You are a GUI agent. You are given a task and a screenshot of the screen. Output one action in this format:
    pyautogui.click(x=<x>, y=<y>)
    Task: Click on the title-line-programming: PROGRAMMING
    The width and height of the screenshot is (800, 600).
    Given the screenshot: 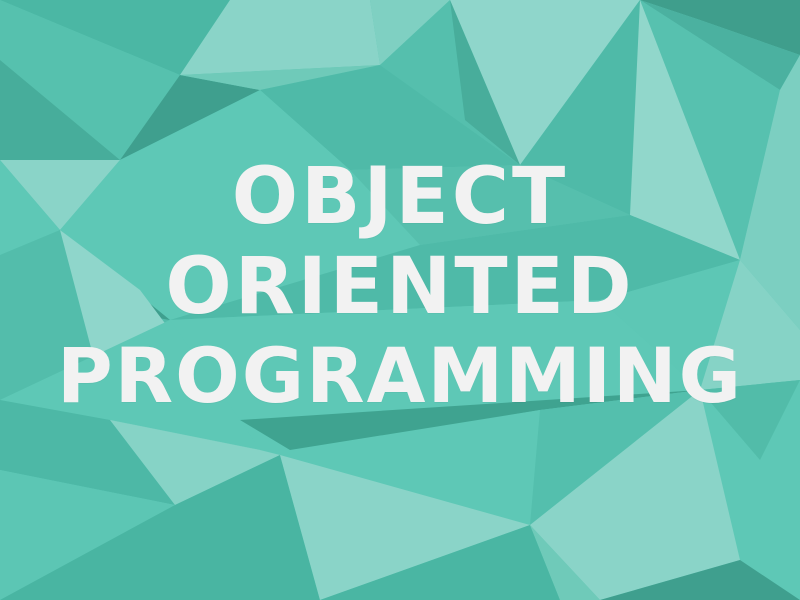 What is the action you would take?
    pyautogui.click(x=400, y=375)
    